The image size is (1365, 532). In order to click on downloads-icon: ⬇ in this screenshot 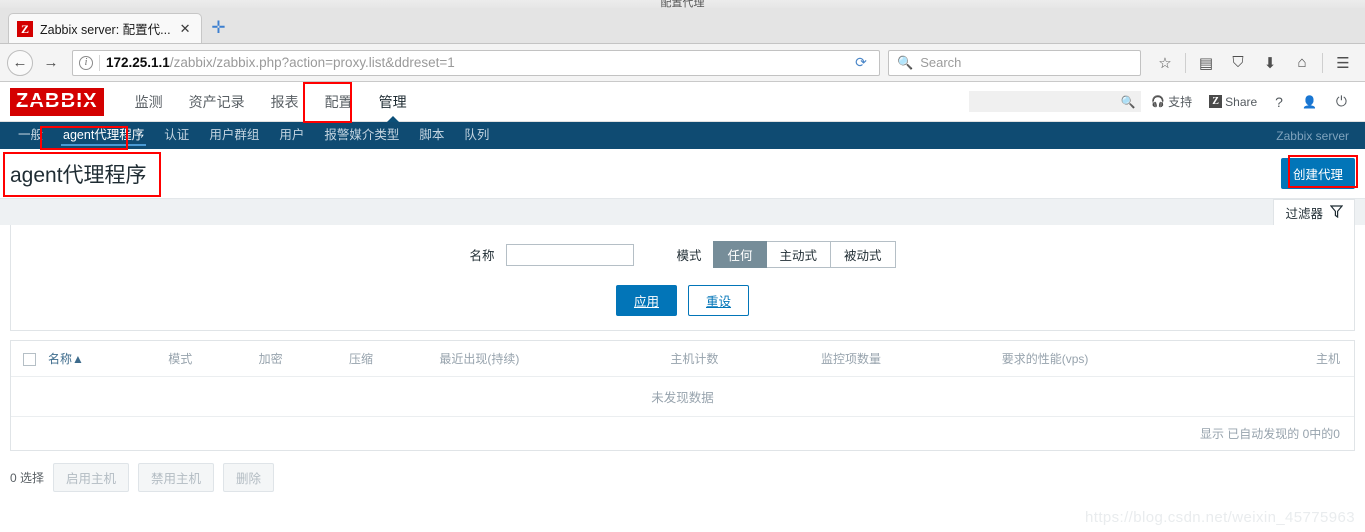, I will do `click(1270, 63)`.